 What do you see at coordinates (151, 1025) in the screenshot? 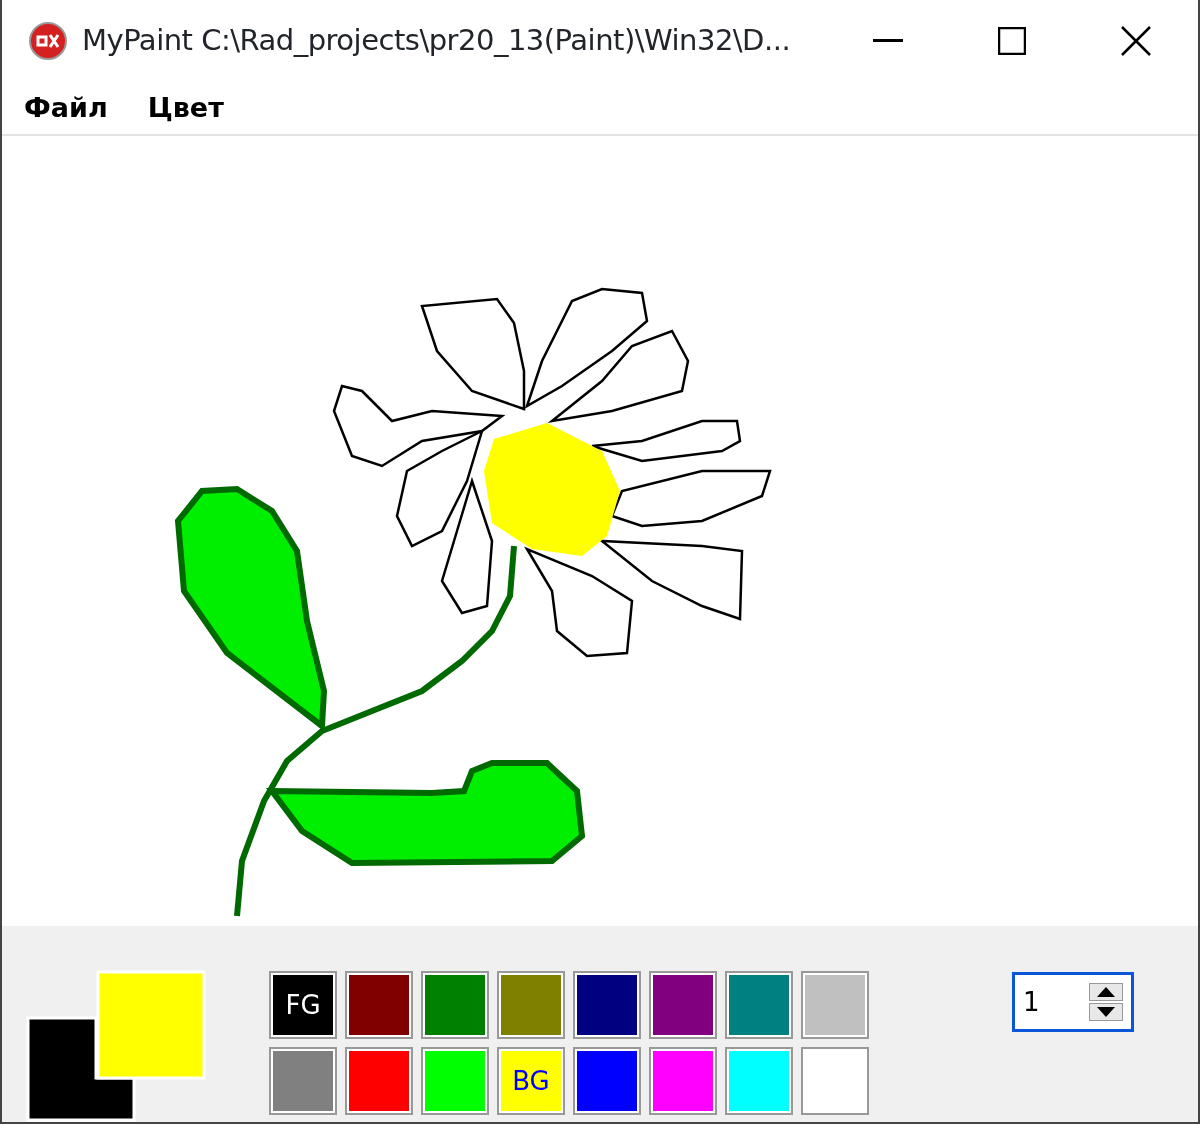
I see `background-color-swatch` at bounding box center [151, 1025].